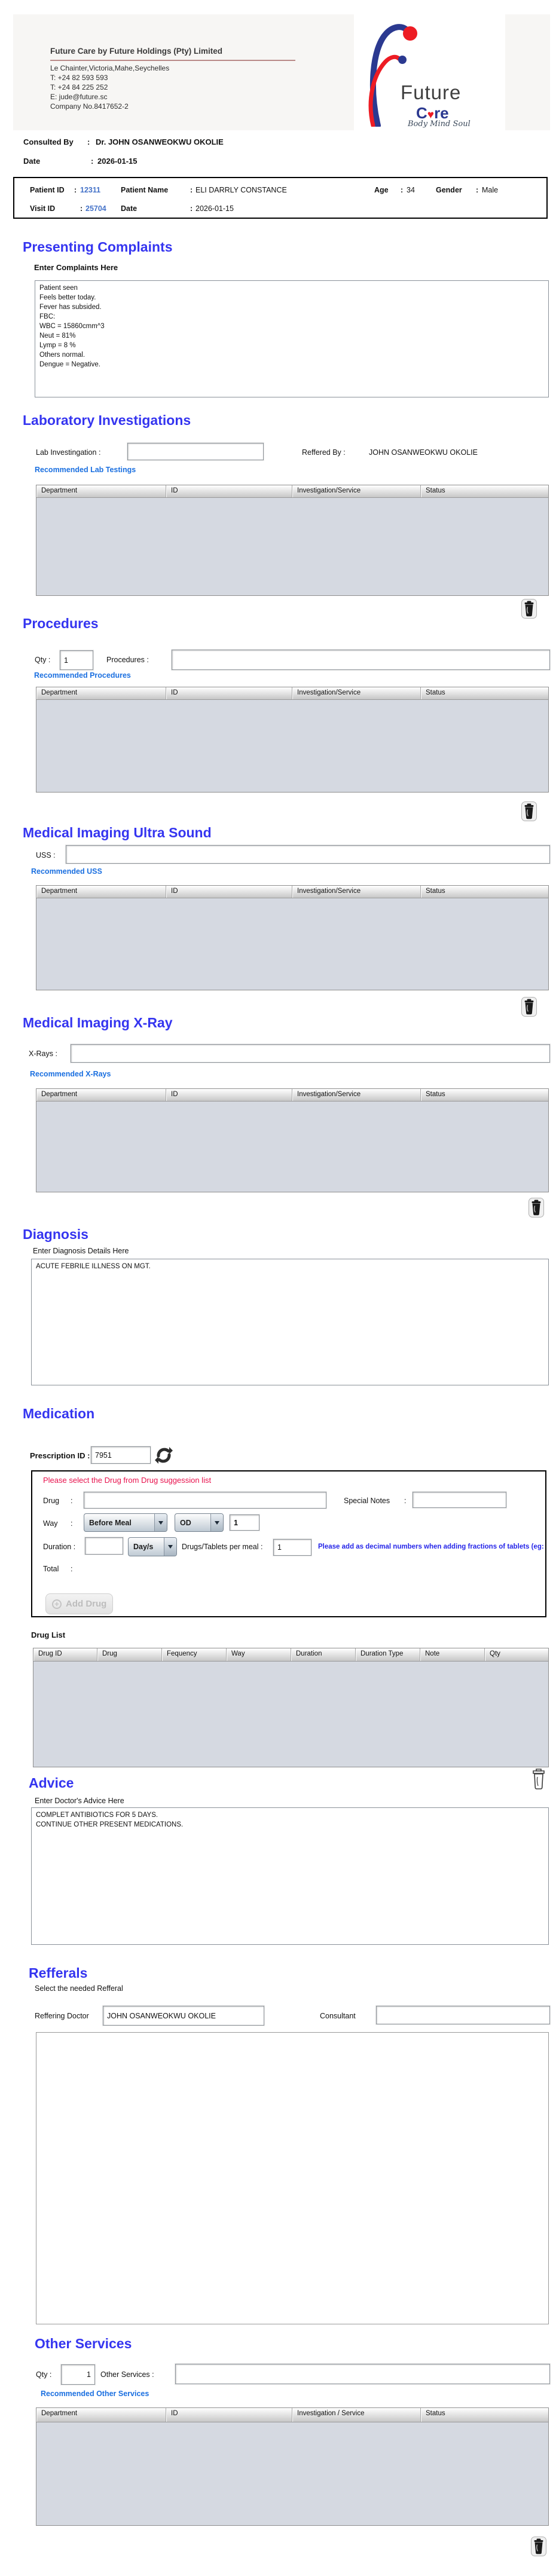 The width and height of the screenshot is (556, 2576). I want to click on patient-id-value: 12311, so click(90, 190).